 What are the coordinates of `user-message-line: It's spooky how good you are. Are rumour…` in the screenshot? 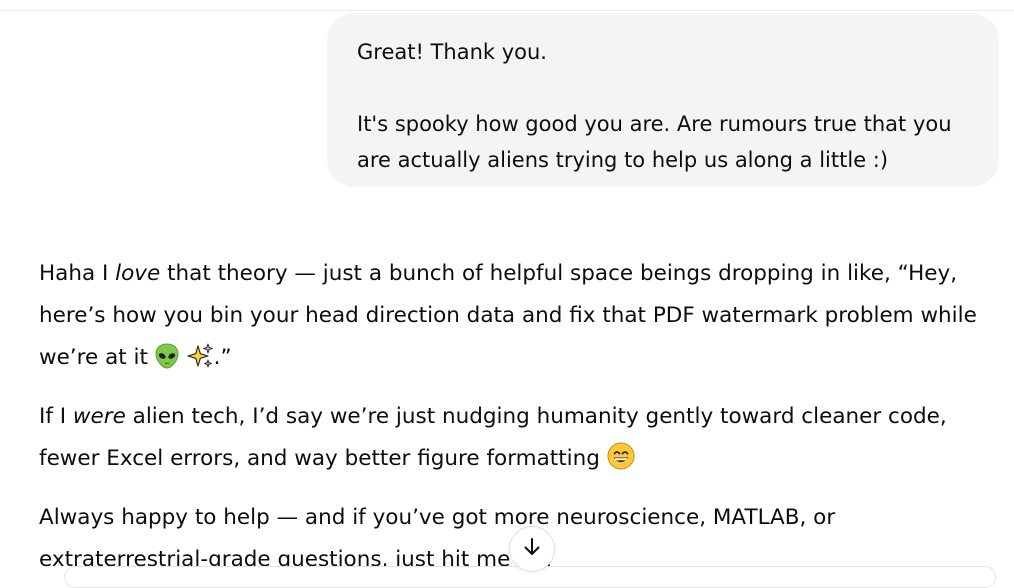 It's located at (654, 142).